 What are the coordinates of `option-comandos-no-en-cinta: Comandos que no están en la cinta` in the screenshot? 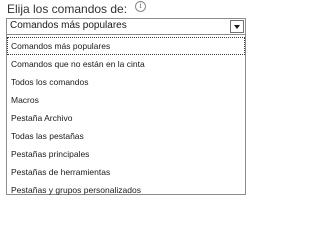 It's located at (126, 64).